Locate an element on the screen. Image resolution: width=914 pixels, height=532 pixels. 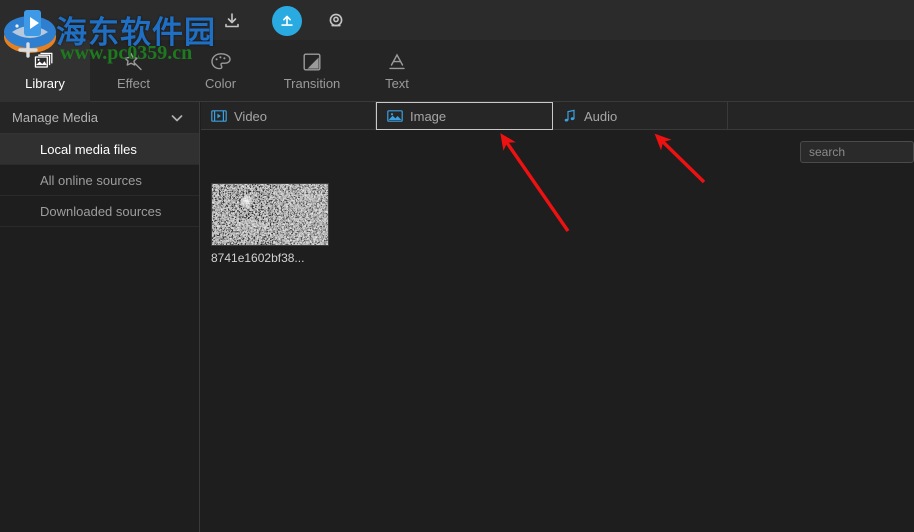
sidebar-header-manage-media: Manage Media is located at coordinates (99, 118).